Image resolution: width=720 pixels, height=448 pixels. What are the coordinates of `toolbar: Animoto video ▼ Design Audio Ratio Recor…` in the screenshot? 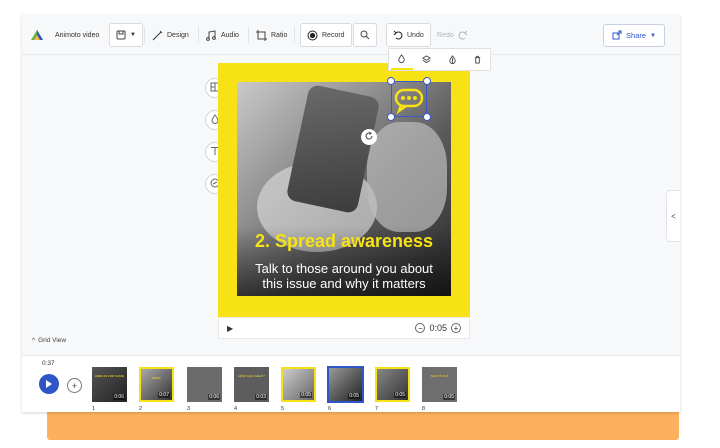 It's located at (351, 35).